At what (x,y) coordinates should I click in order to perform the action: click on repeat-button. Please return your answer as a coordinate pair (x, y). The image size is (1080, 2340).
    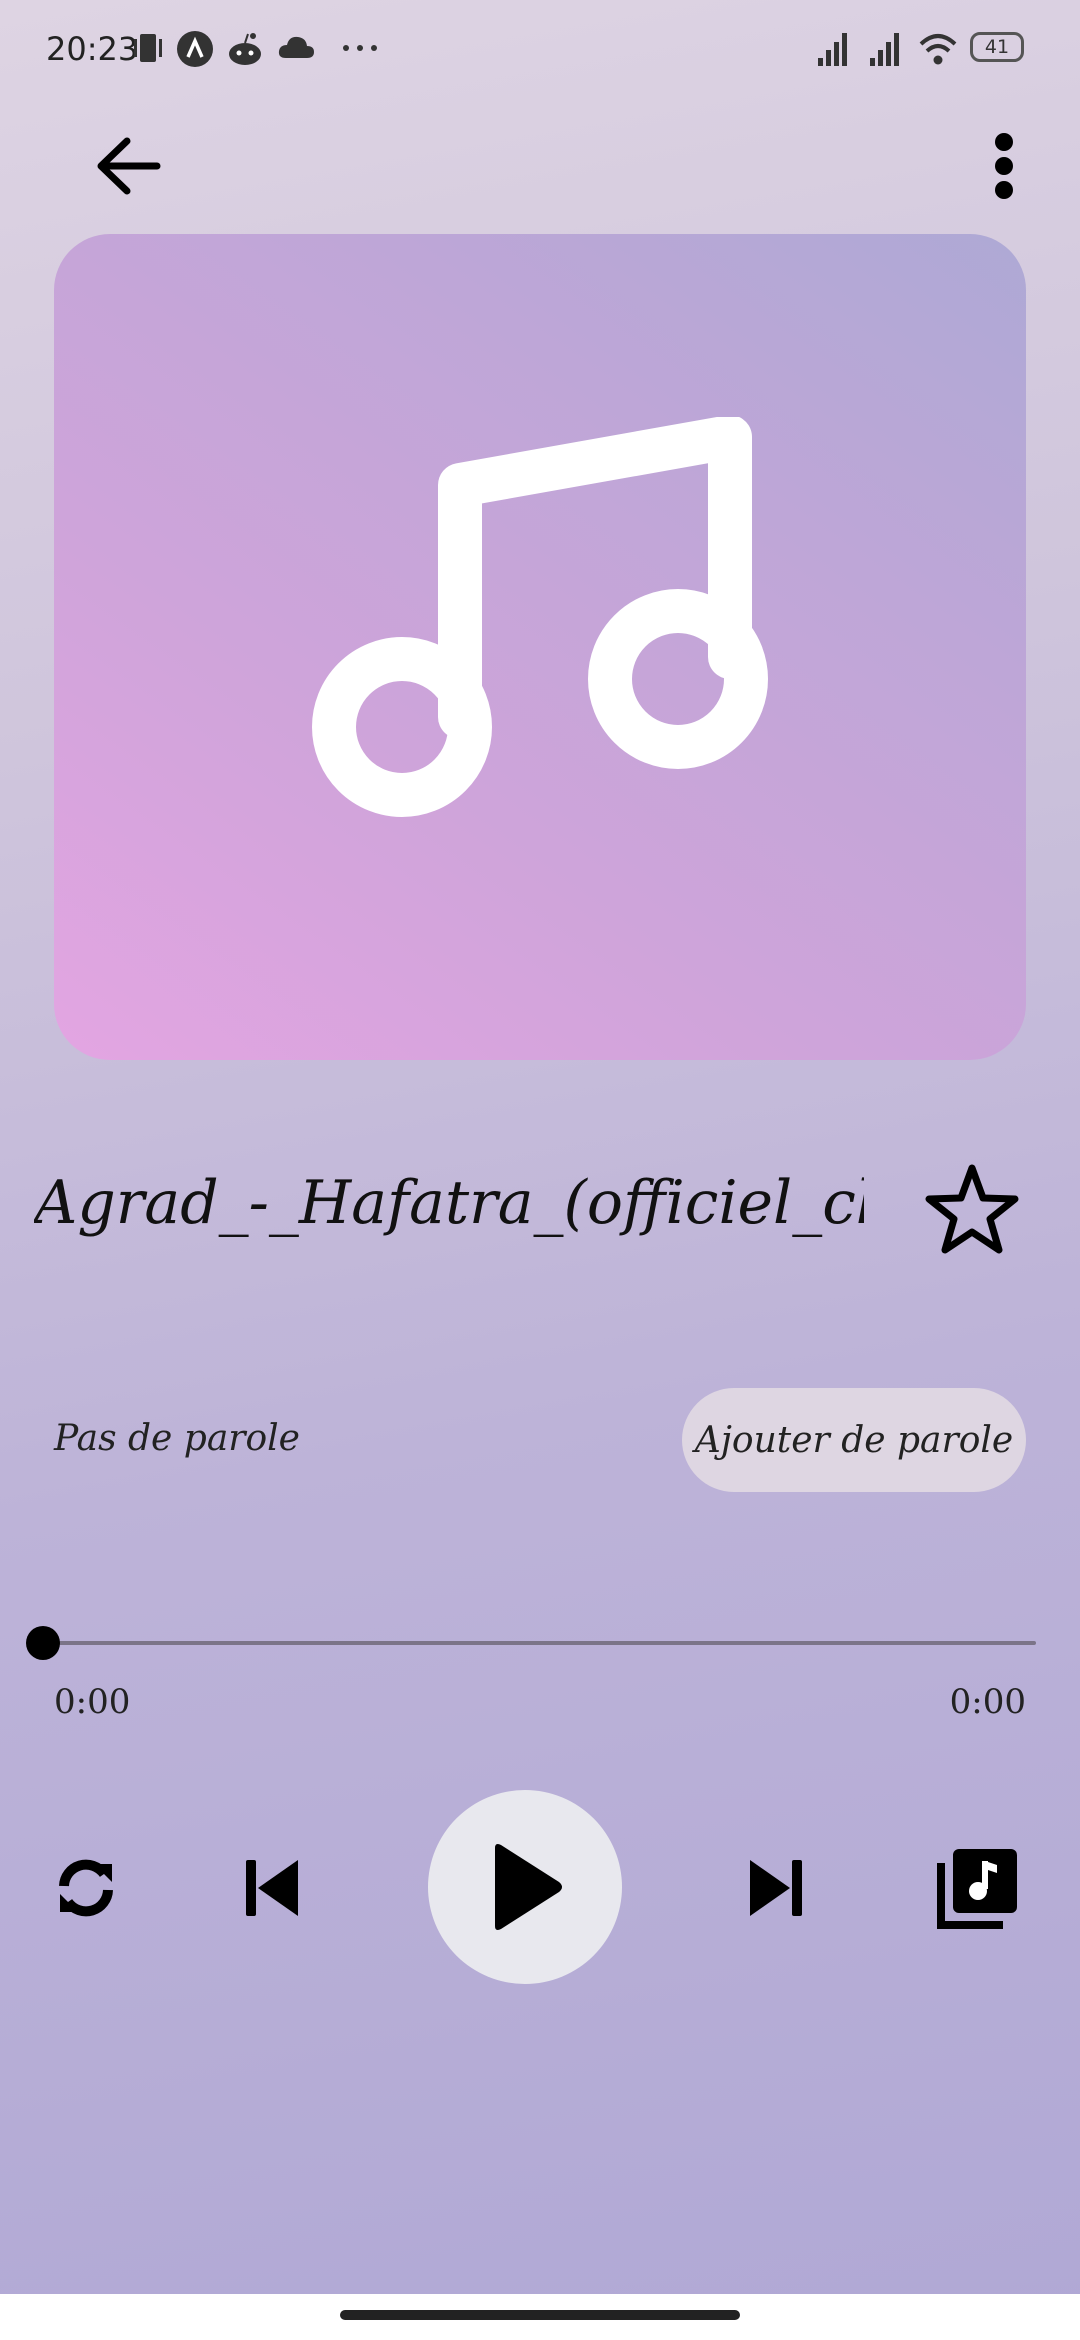
    Looking at the image, I should click on (86, 1888).